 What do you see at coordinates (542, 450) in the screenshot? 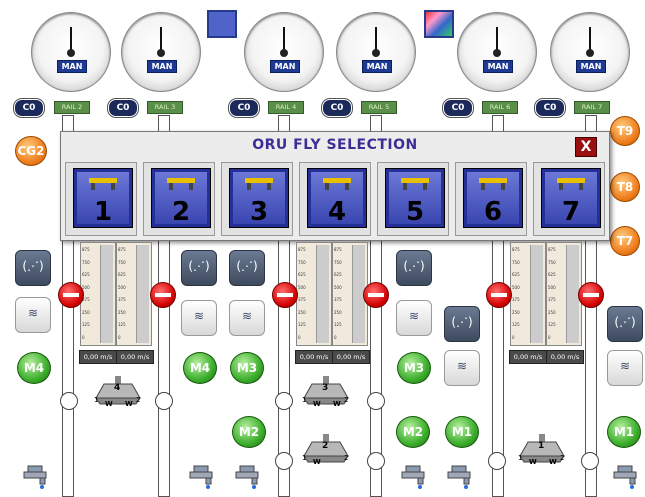
I see `hoist-1: 1 1 W W 2` at bounding box center [542, 450].